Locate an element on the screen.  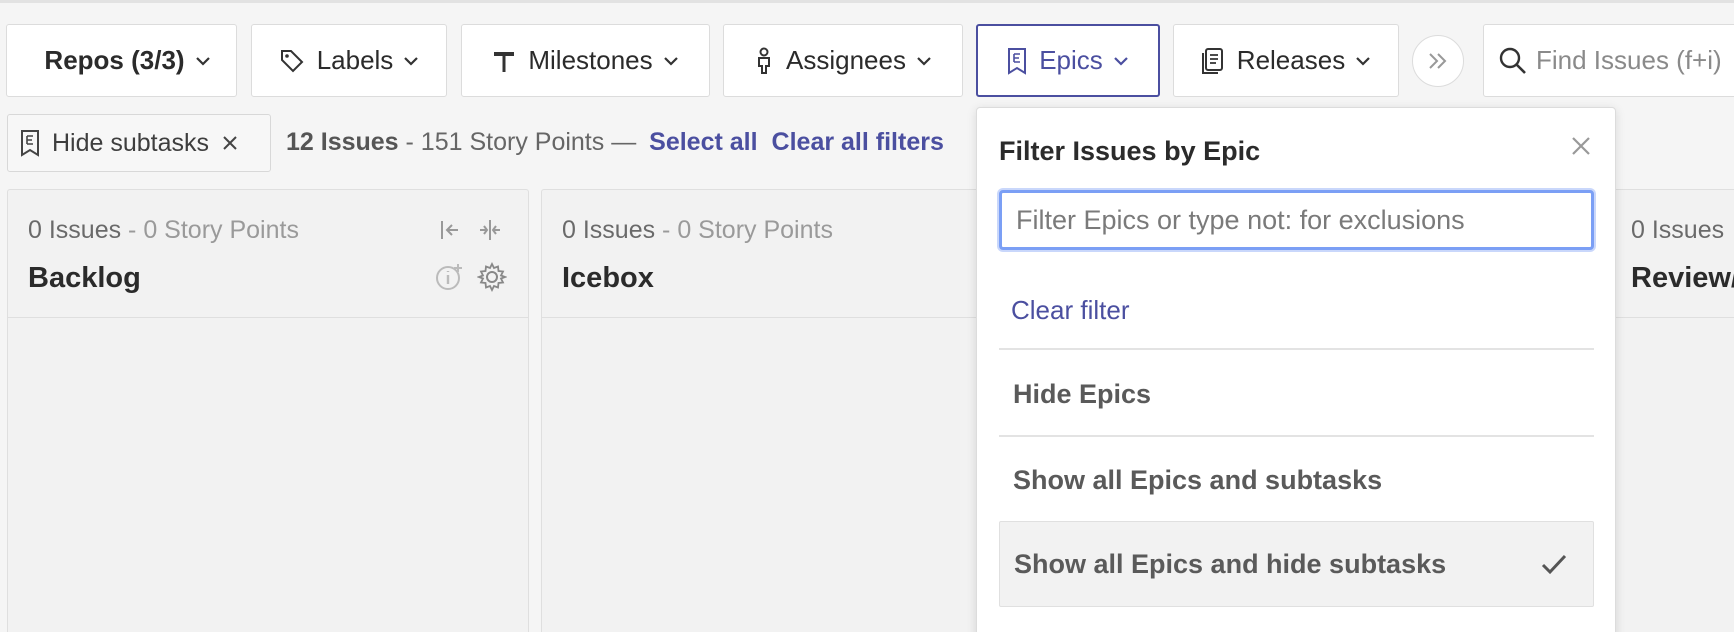
milestone-icon is located at coordinates (504, 61).